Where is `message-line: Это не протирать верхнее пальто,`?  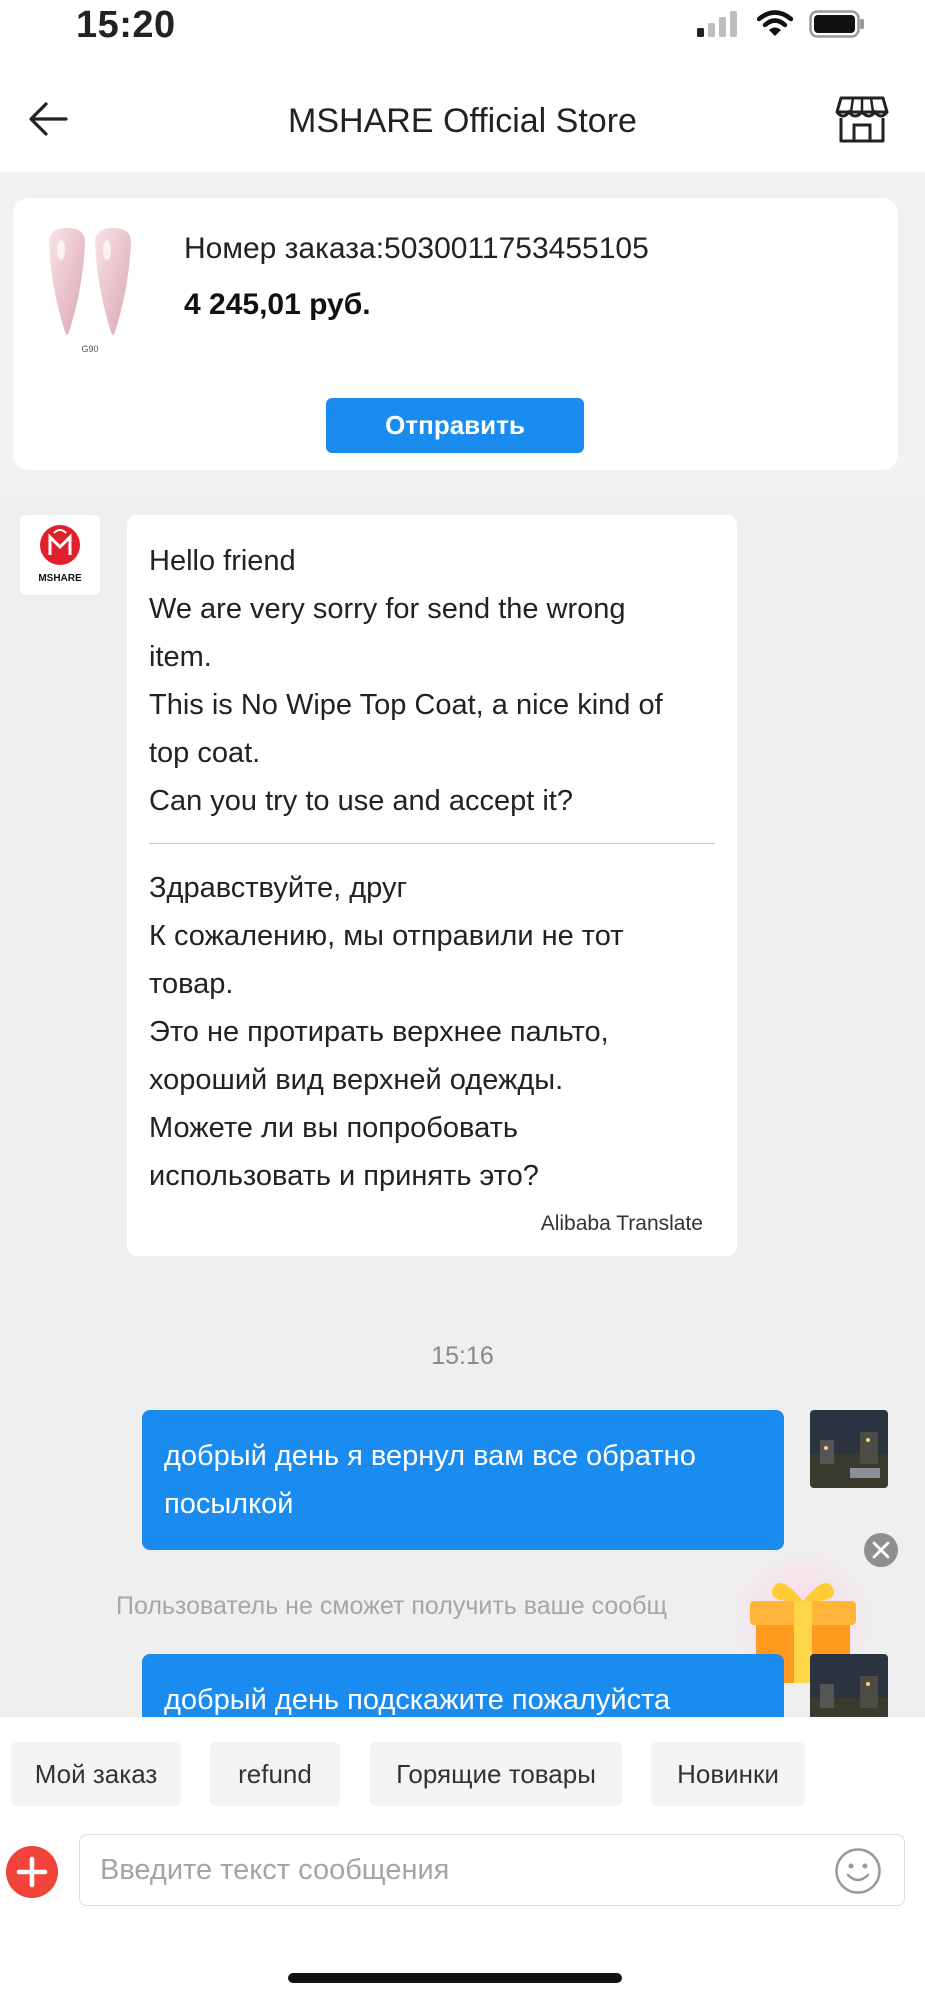
message-line: Это не протирать верхнее пальто, is located at coordinates (379, 1032).